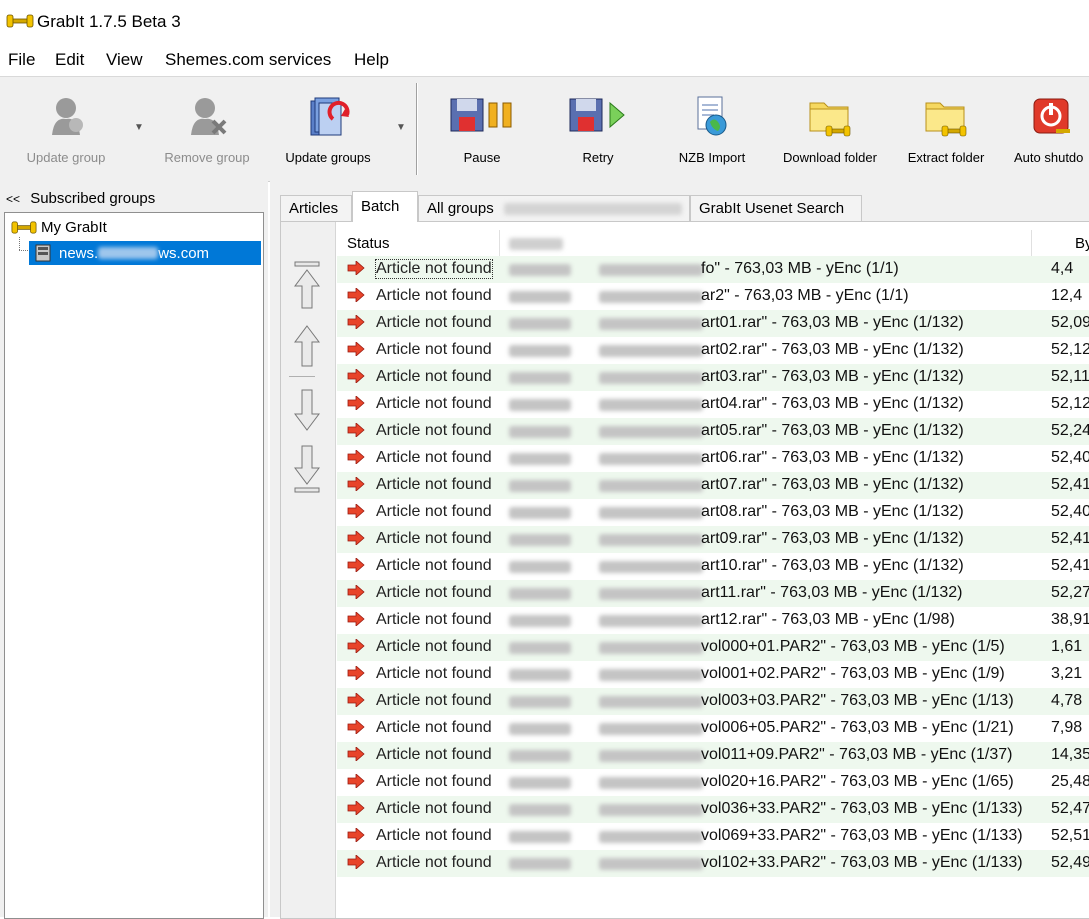 The width and height of the screenshot is (1089, 919). I want to click on tab-grabit-usenet-search: GrabIt Usenet Search, so click(776, 208).